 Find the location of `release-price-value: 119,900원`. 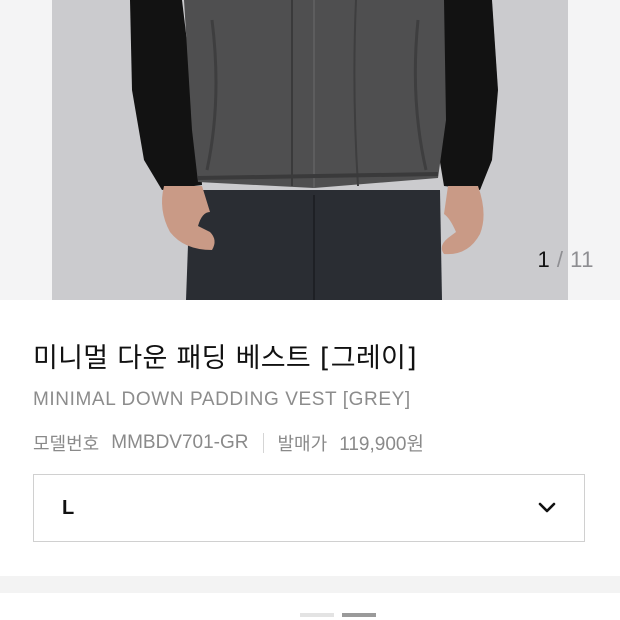

release-price-value: 119,900원 is located at coordinates (381, 444).